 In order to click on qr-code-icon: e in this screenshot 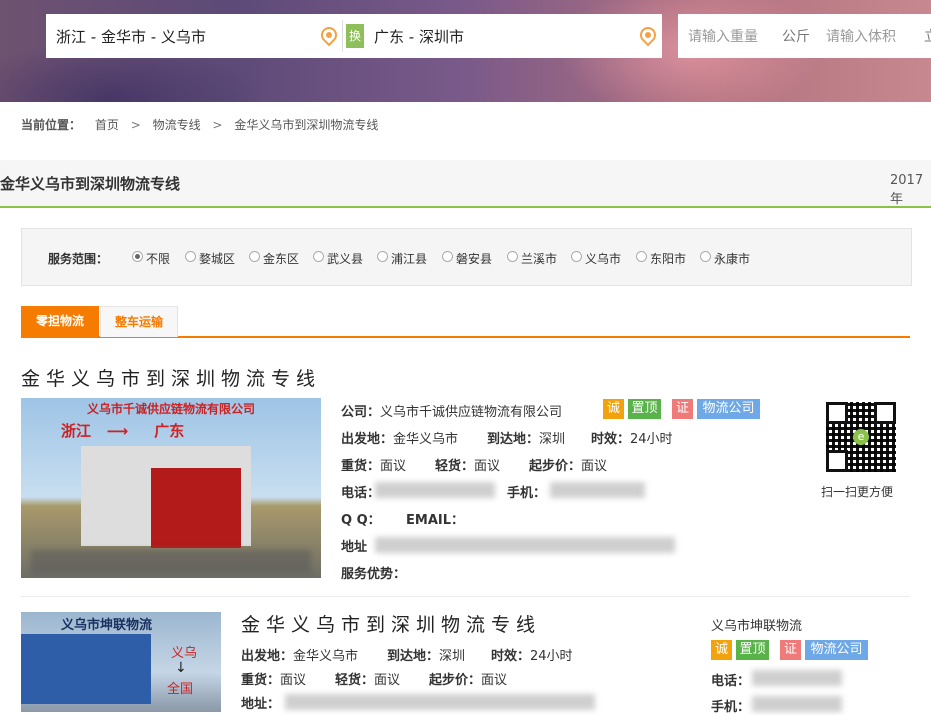, I will do `click(861, 437)`.